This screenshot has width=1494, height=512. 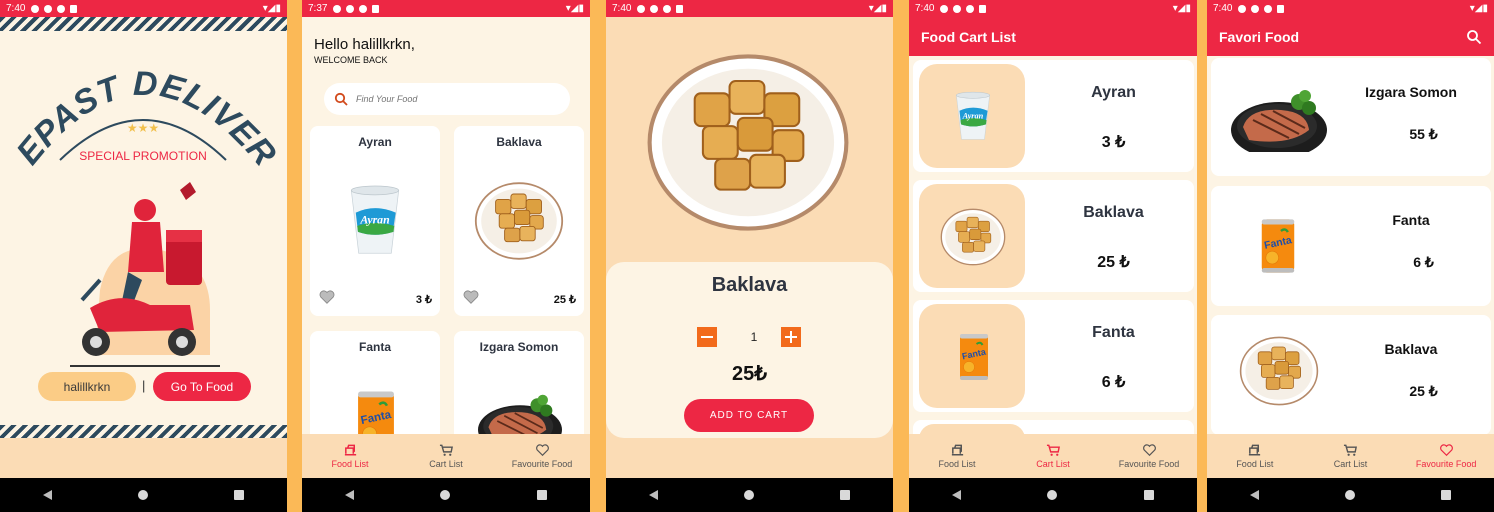 I want to click on promo-text: SPECIAL PROMOTION, so click(x=143, y=156).